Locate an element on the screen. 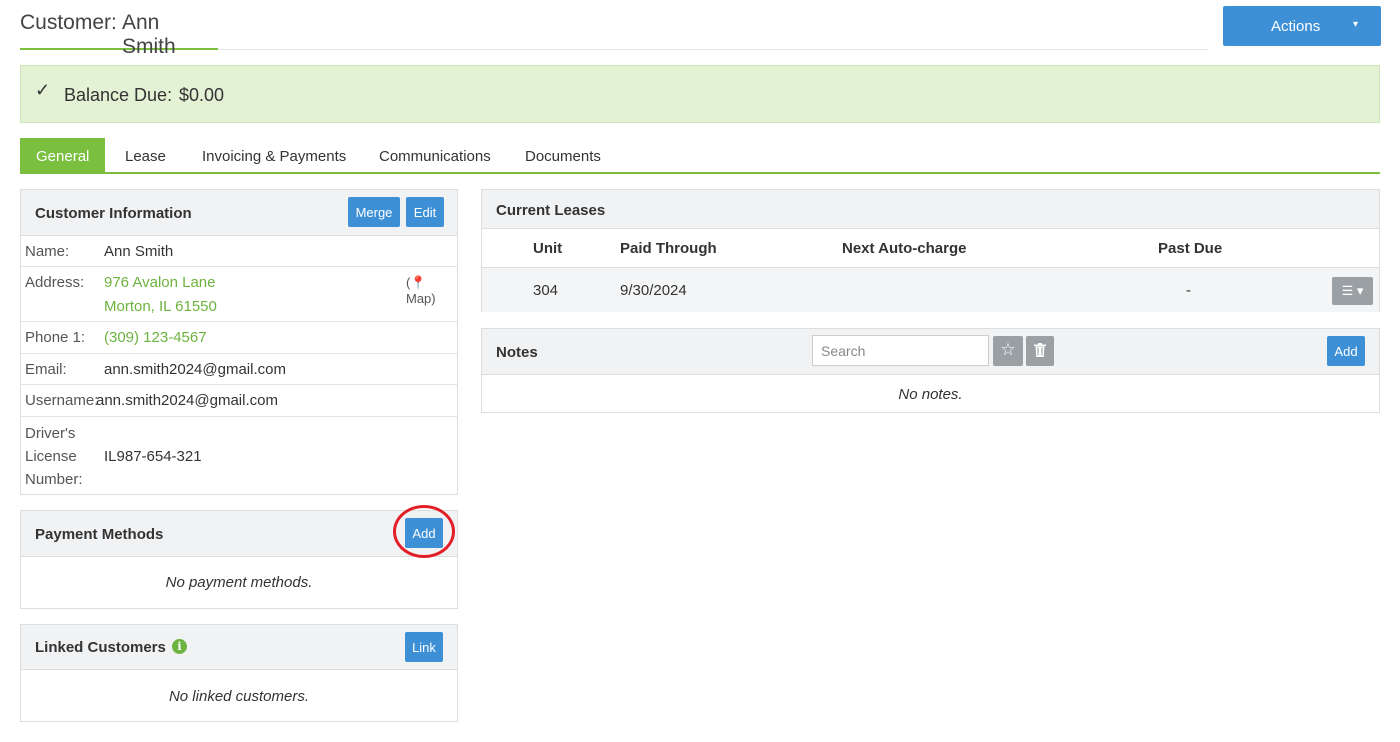  actions-dropdown-button: Actions ▾ is located at coordinates (1302, 26).